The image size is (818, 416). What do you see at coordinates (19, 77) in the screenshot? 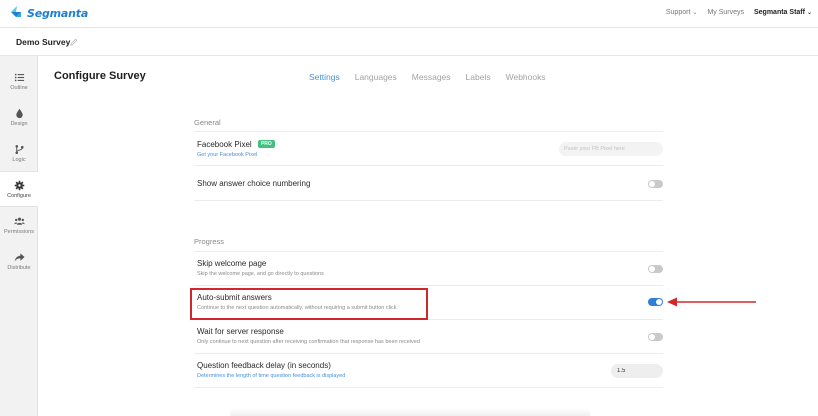
I see `list-icon` at bounding box center [19, 77].